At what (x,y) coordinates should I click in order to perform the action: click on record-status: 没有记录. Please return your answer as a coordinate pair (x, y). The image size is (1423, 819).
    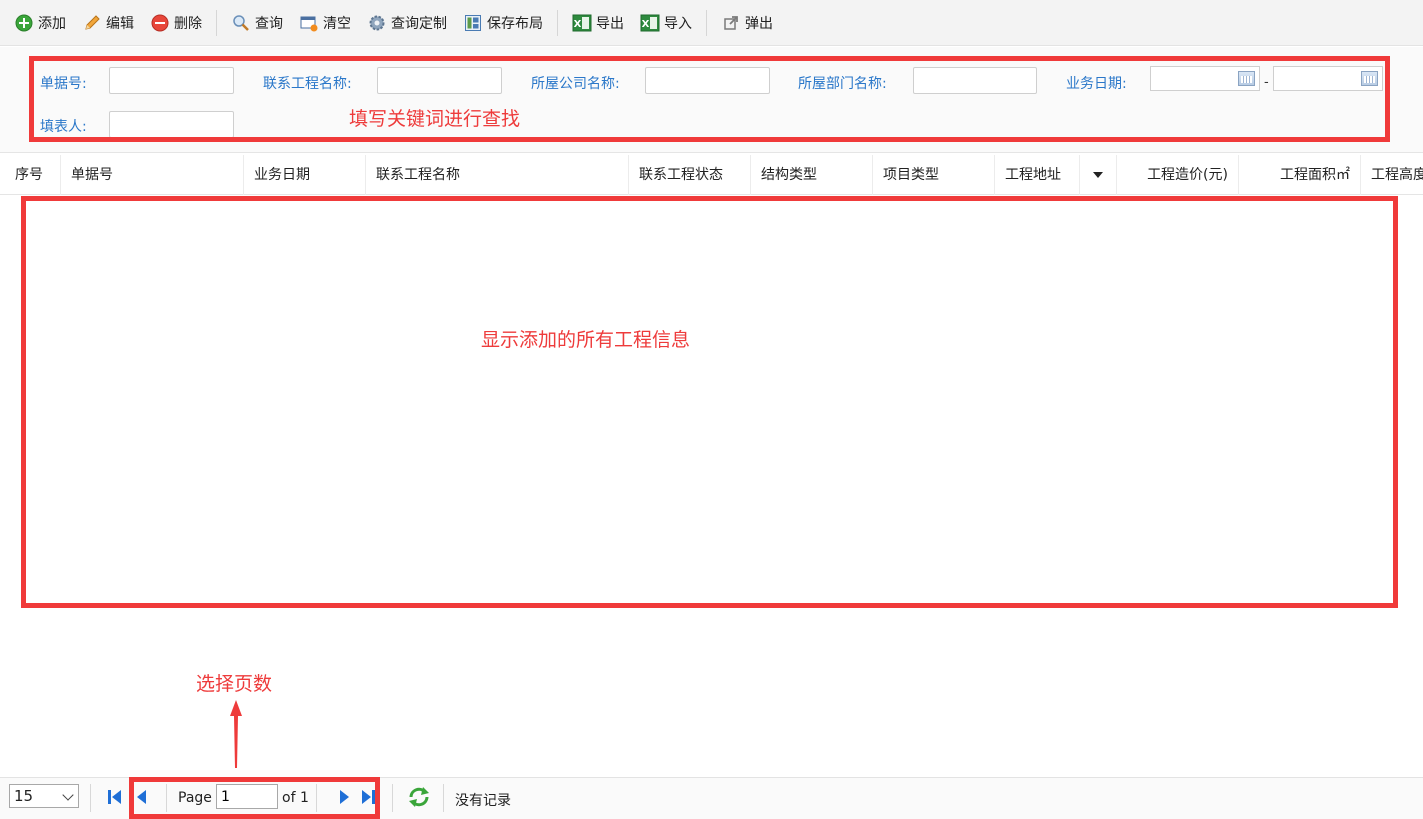
    Looking at the image, I should click on (483, 801).